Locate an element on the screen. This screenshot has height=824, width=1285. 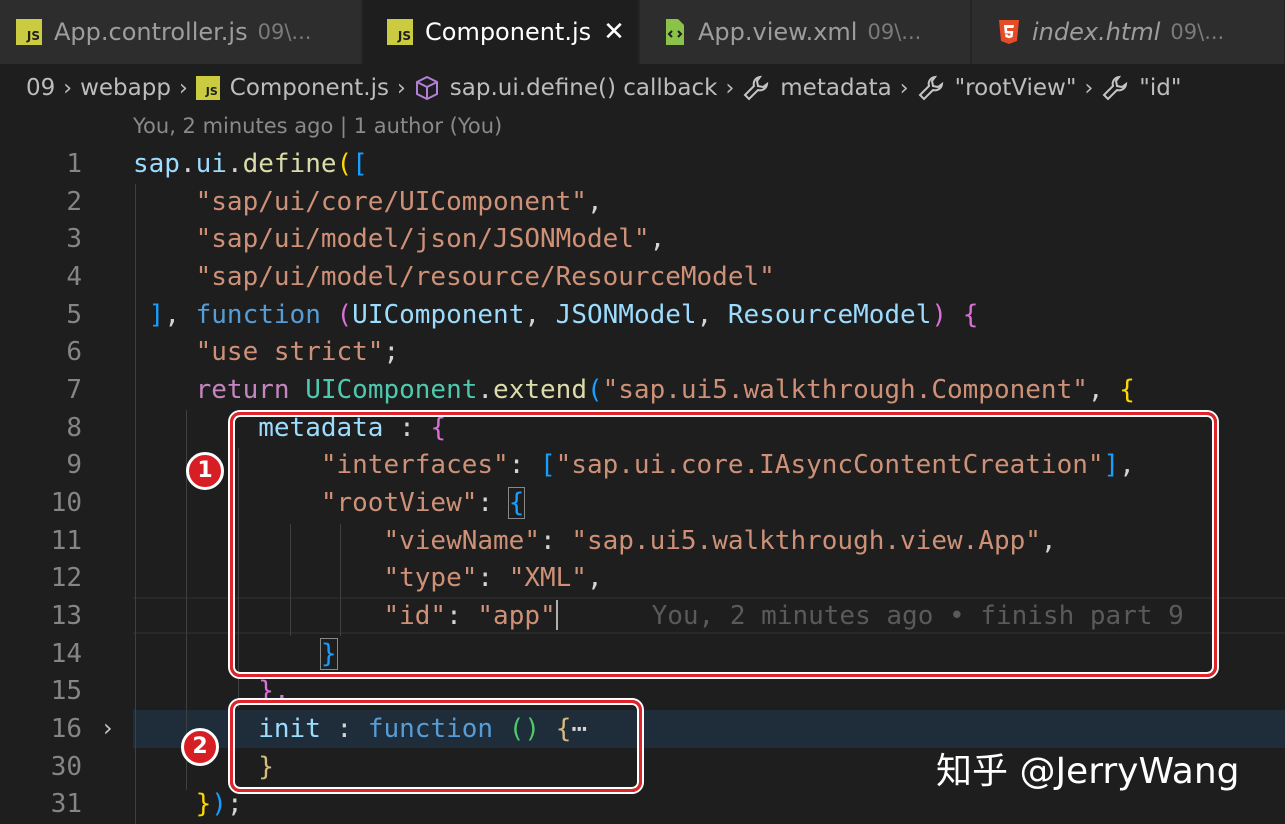
html5-file-icon is located at coordinates (1009, 32).